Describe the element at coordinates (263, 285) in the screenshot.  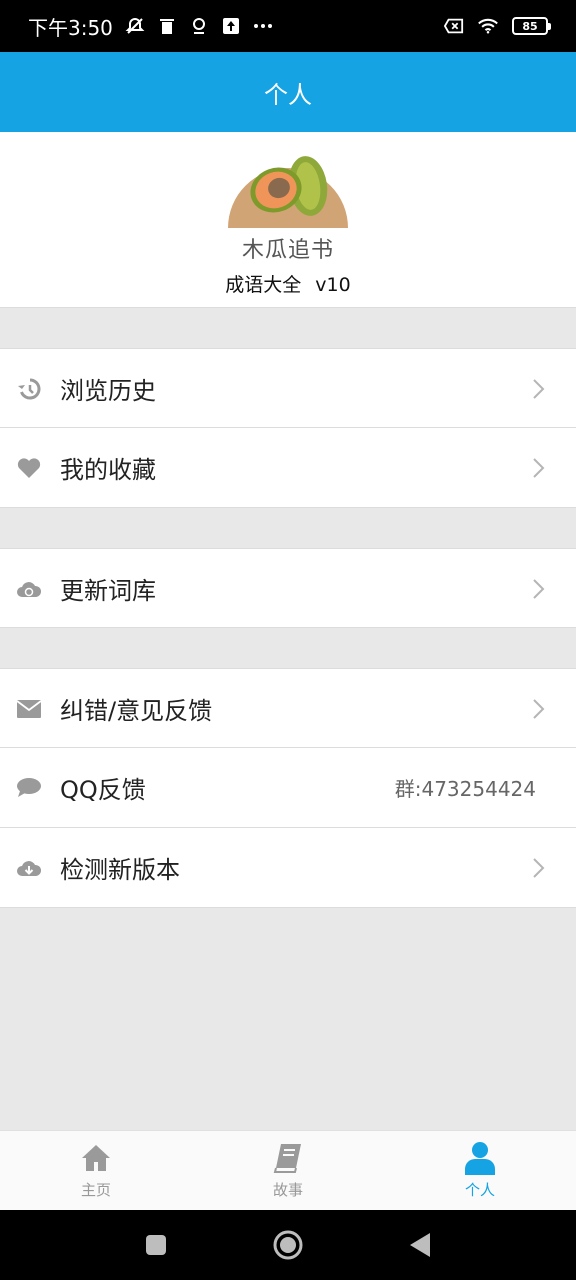
I see `app-name: 成语大全` at that location.